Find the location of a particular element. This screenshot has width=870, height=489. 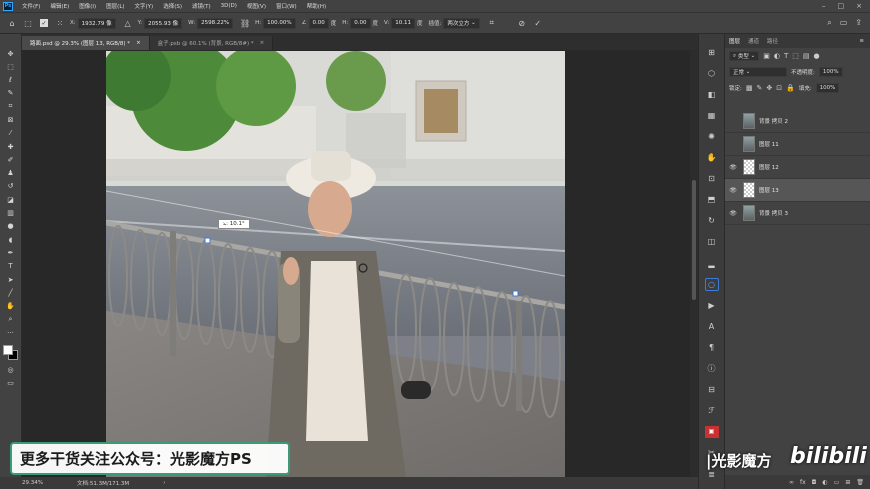

filter-toggle-icon: ● is located at coordinates (816, 56).